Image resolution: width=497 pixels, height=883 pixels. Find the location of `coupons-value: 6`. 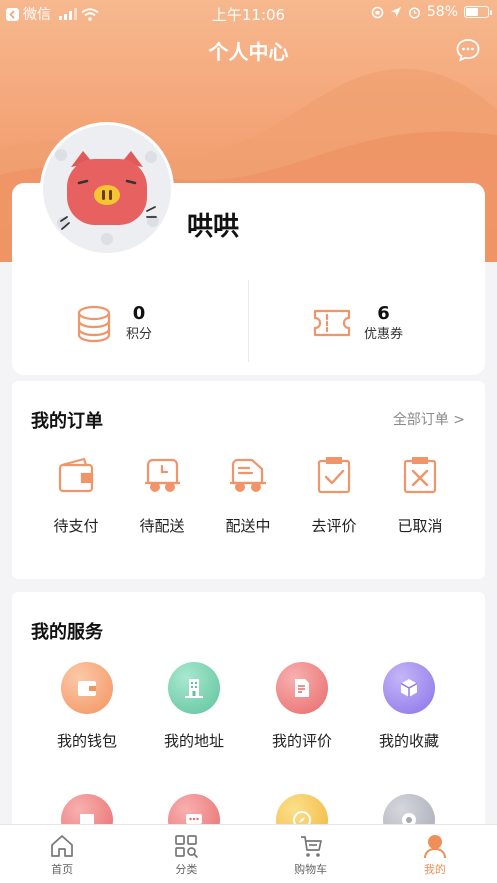

coupons-value: 6 is located at coordinates (383, 313).